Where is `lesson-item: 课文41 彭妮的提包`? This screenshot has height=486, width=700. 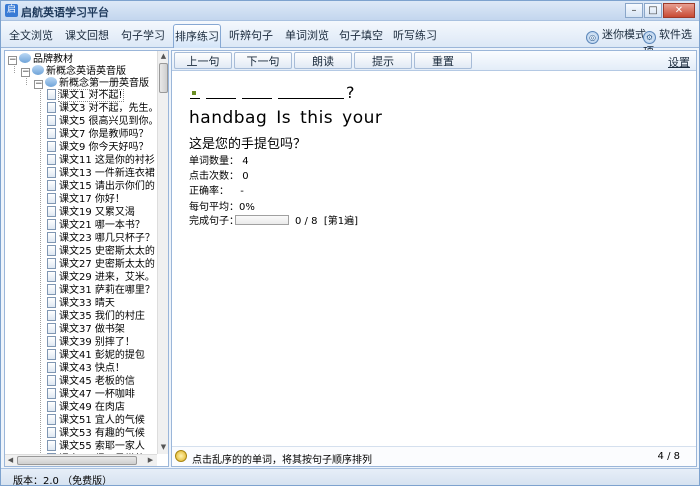 lesson-item: 课文41 彭妮的提包 is located at coordinates (96, 355).